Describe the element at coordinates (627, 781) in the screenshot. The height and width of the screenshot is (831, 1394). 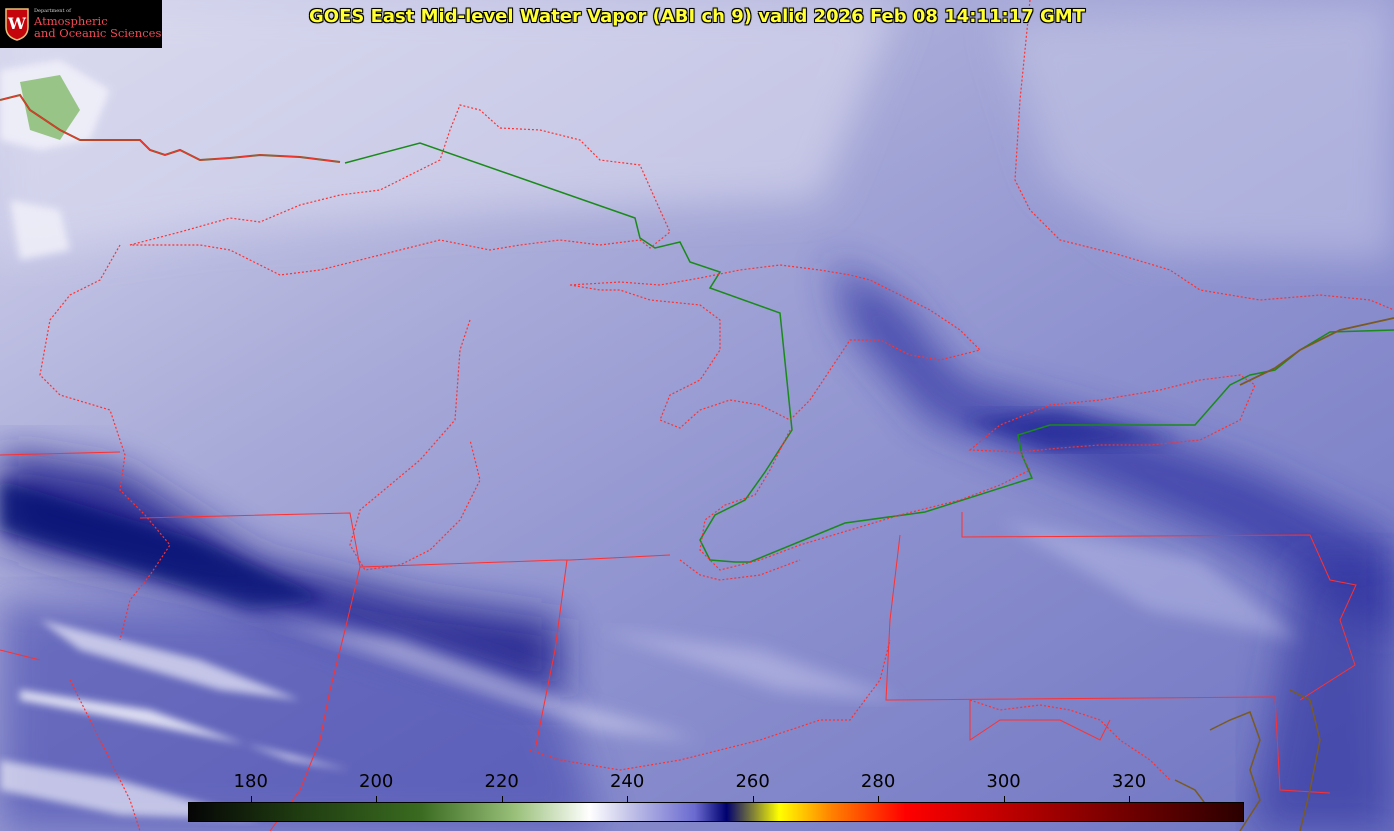
I see `colorbar-tick-label: 240` at that location.